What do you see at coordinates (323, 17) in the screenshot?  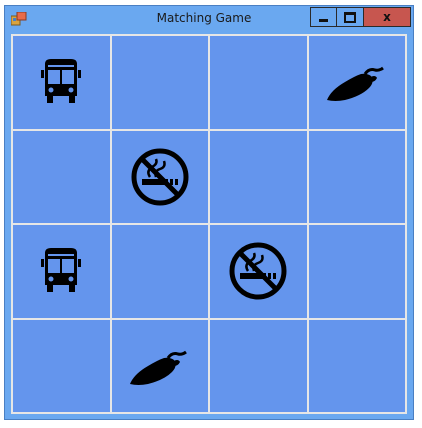 I see `minimize-button` at bounding box center [323, 17].